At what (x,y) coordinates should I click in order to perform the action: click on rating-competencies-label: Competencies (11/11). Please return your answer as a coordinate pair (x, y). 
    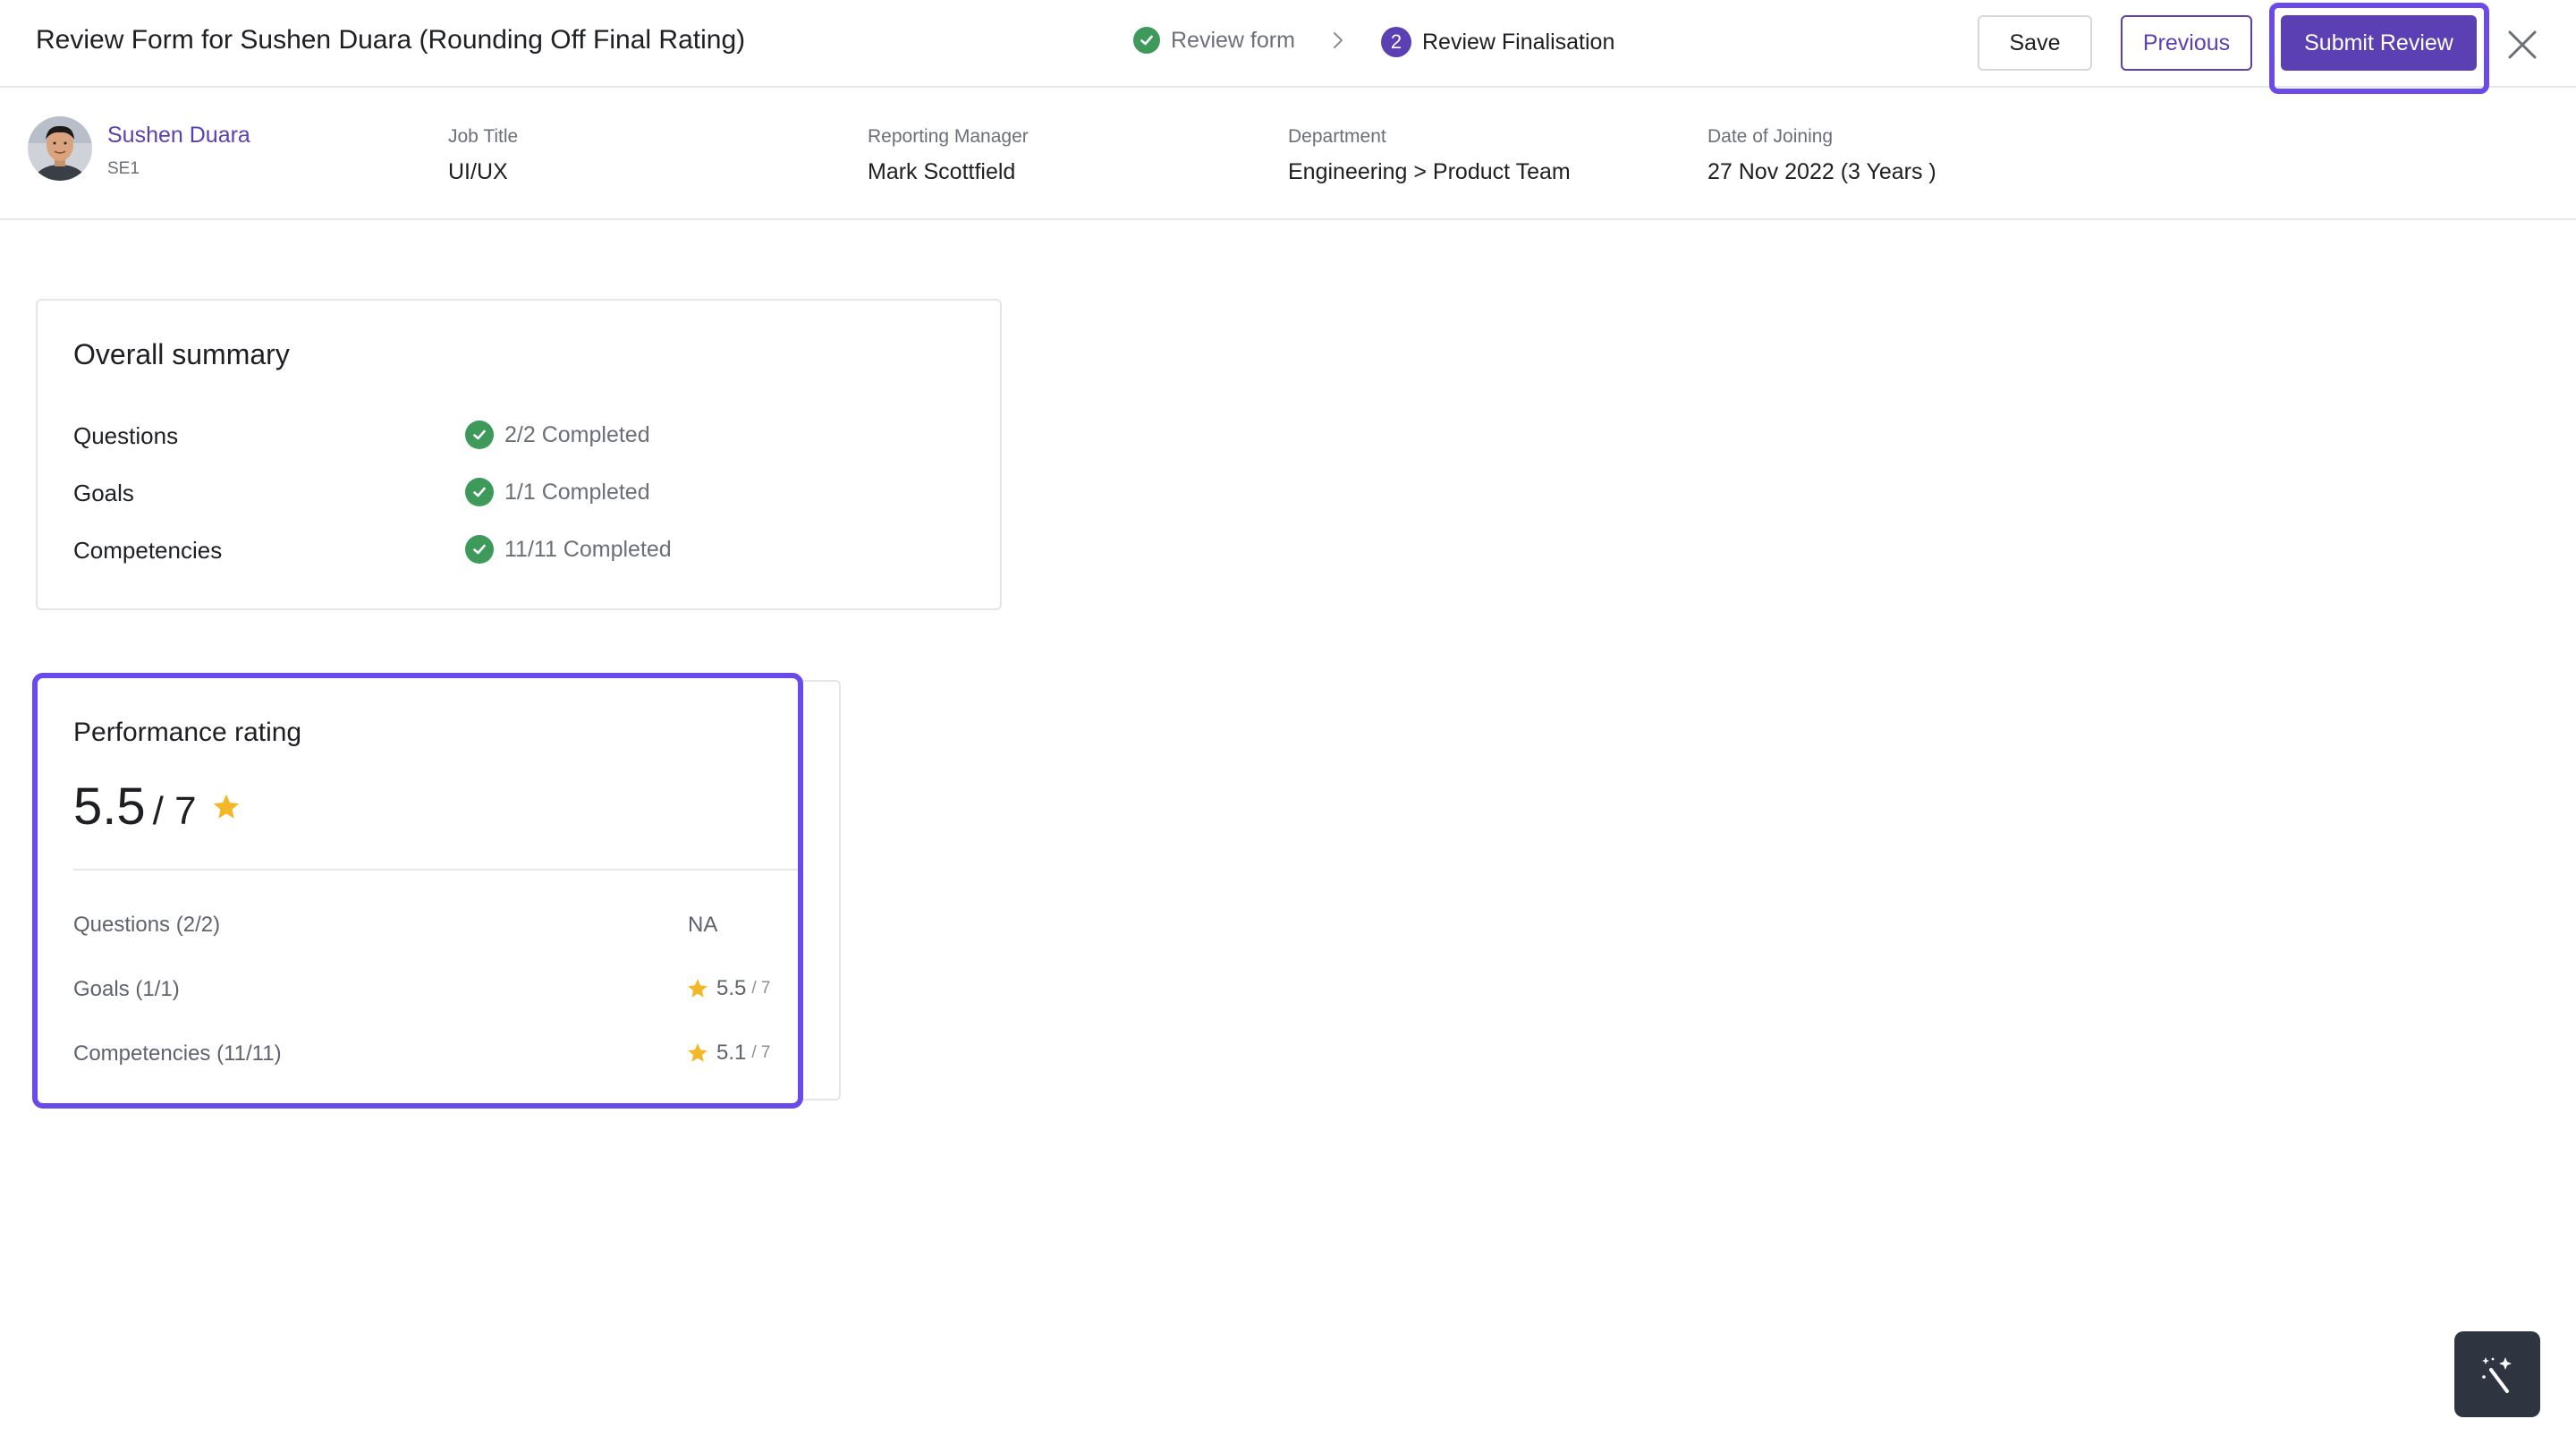
    Looking at the image, I should click on (177, 1053).